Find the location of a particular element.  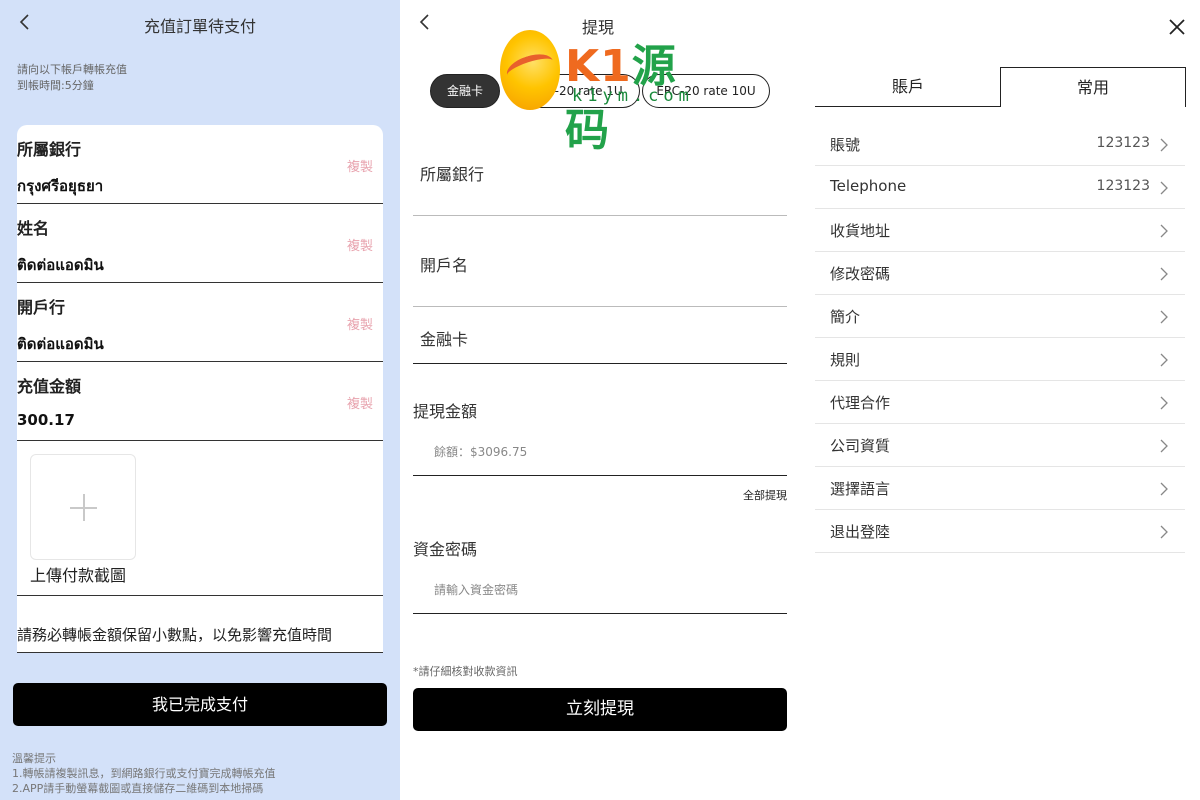

menu-label: 規則 is located at coordinates (845, 360).